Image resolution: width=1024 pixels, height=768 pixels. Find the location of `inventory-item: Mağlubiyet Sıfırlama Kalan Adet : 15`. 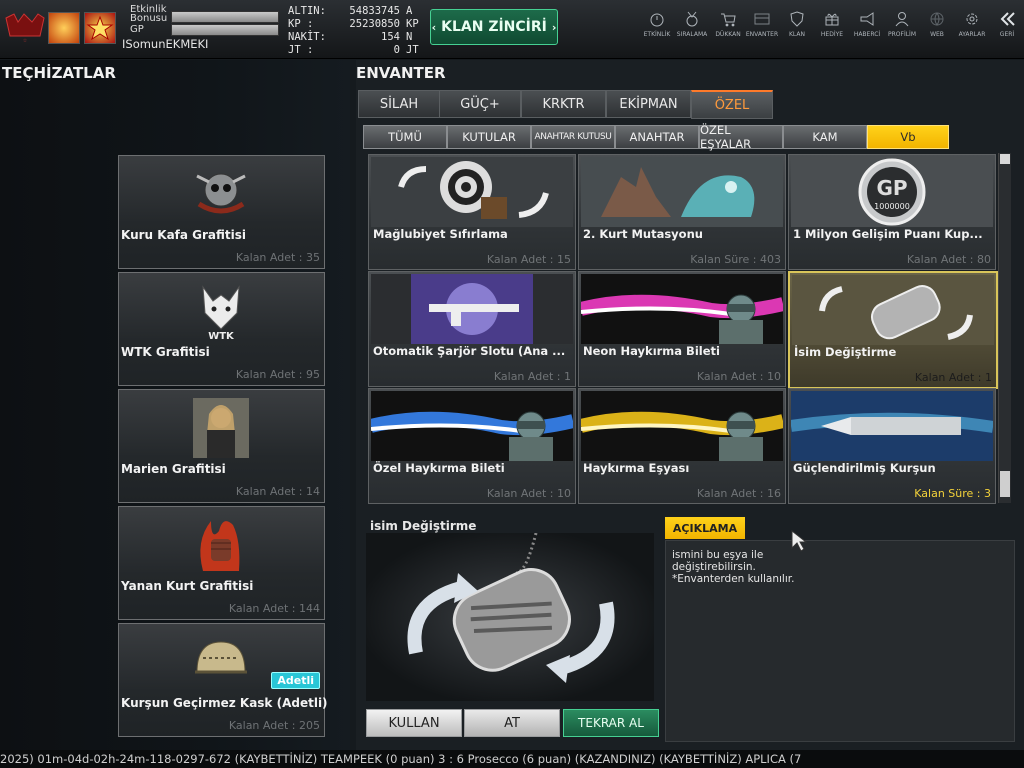

inventory-item: Mağlubiyet Sıfırlama Kalan Adet : 15 is located at coordinates (472, 212).